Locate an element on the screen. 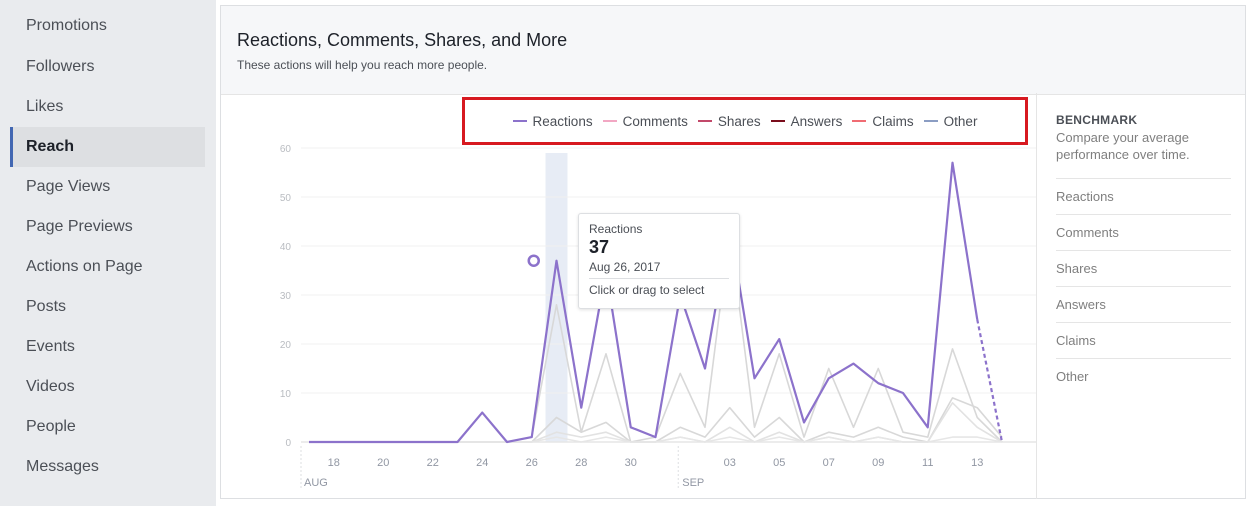 This screenshot has width=1246, height=506. x-tick-label: 18 is located at coordinates (334, 463).